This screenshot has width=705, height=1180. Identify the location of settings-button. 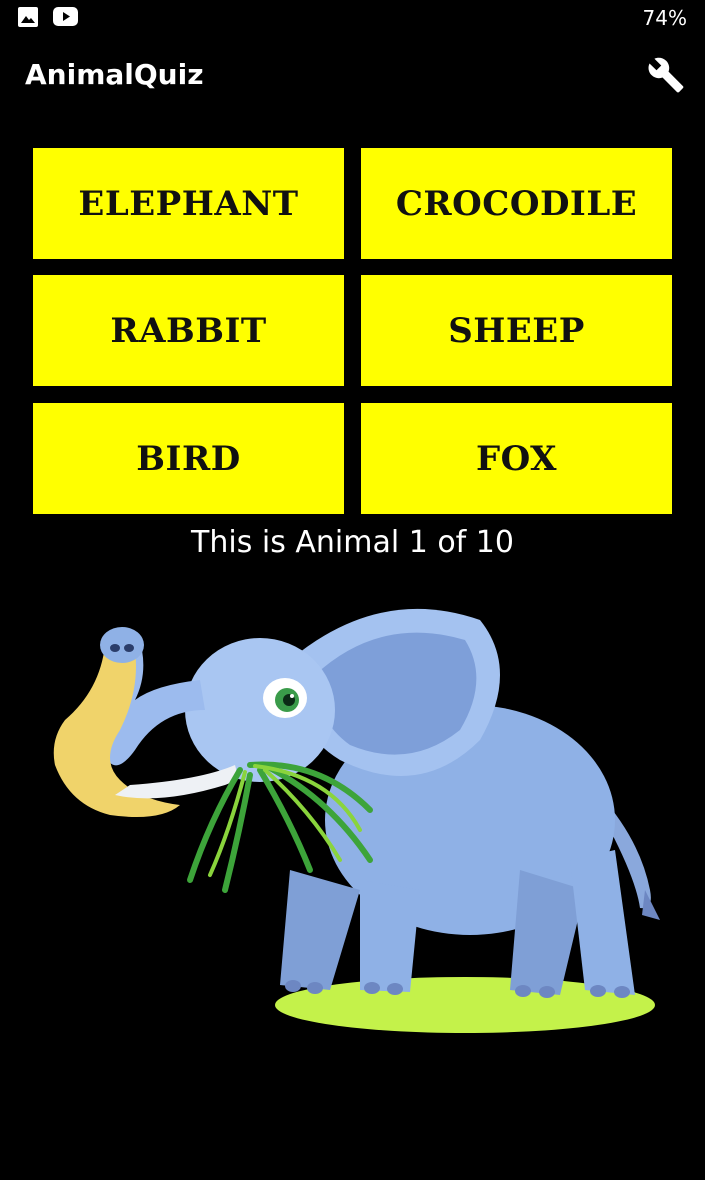
(666, 75).